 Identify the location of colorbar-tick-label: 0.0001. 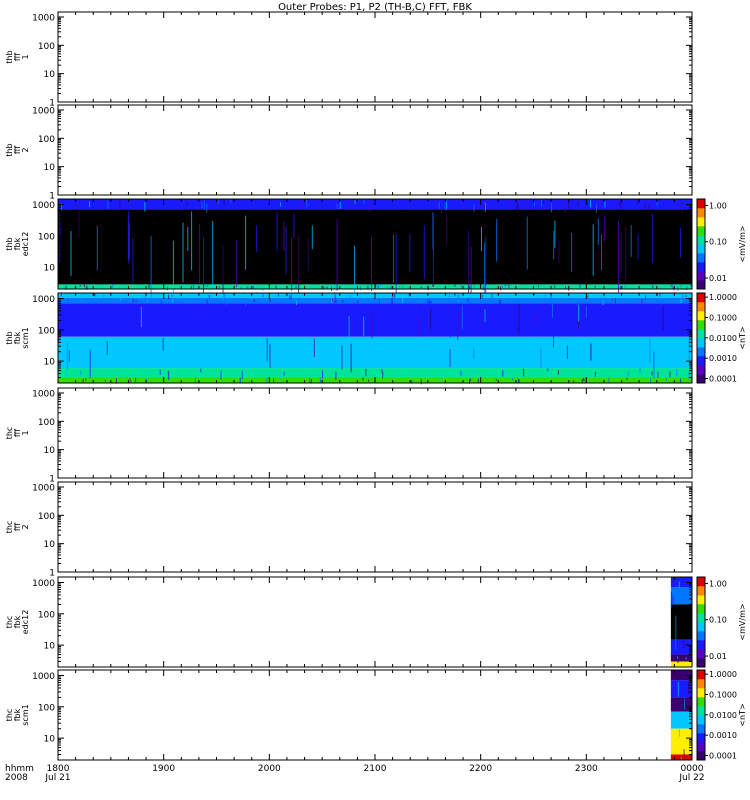
(723, 378).